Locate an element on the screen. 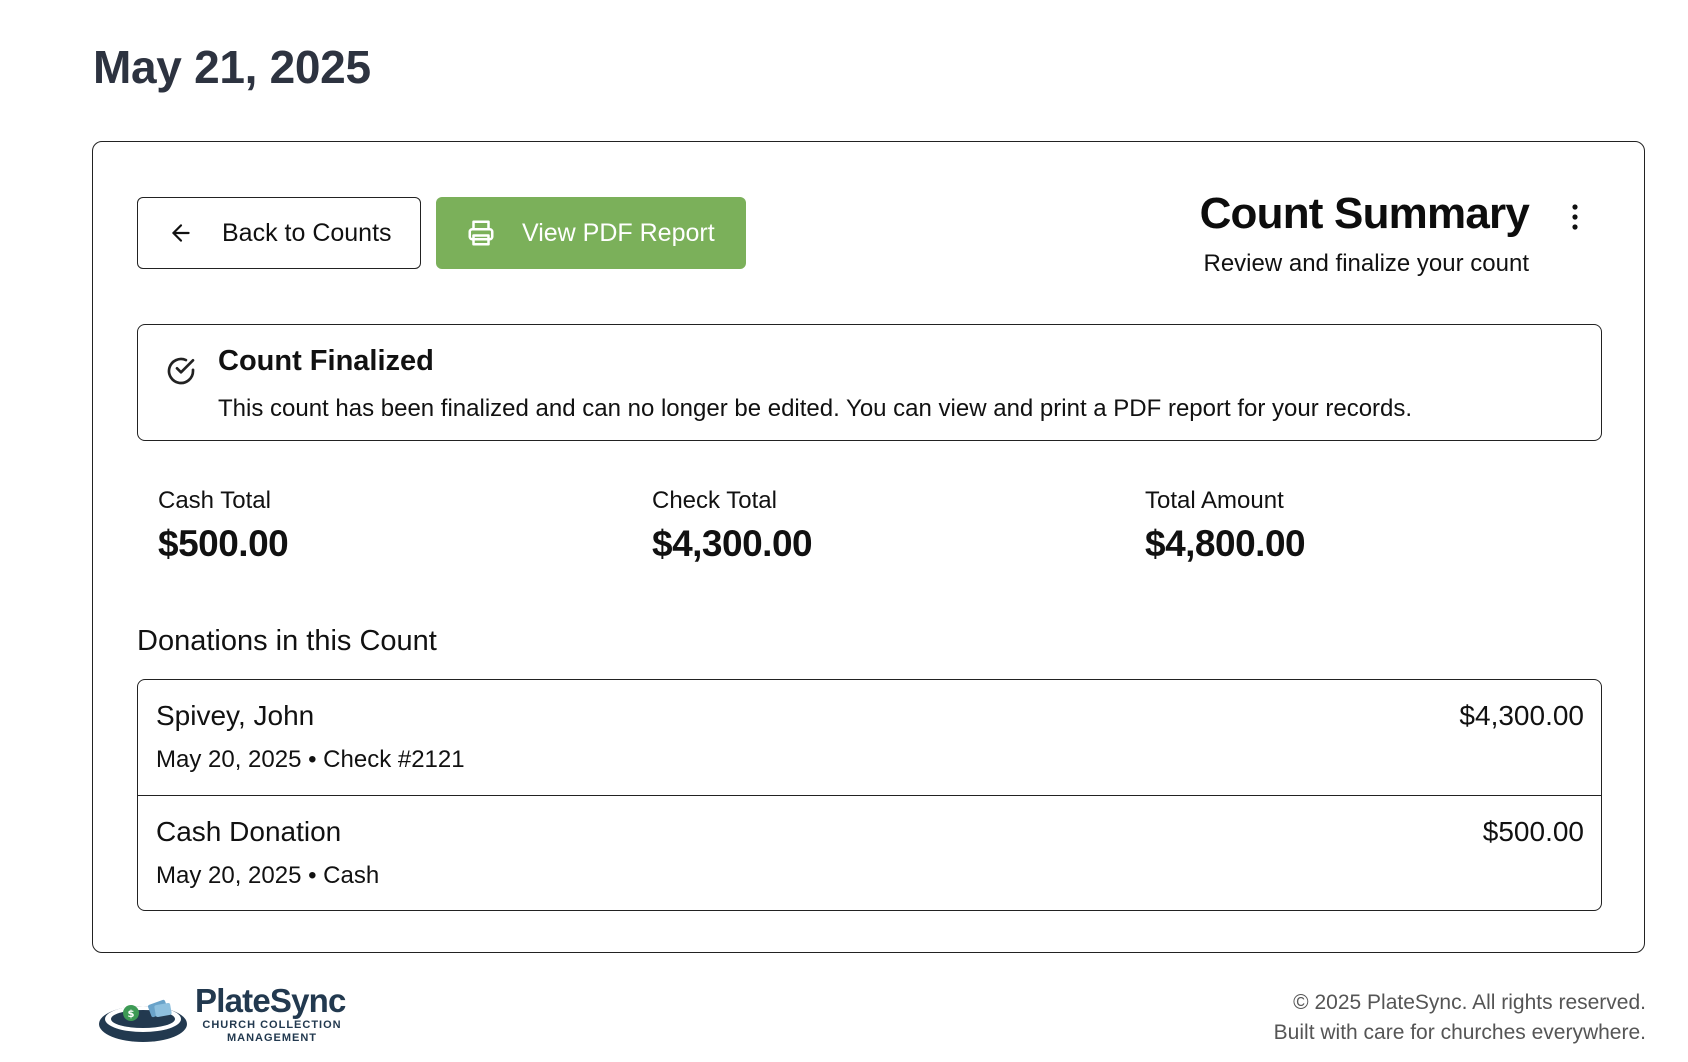 The width and height of the screenshot is (1688, 1062). platesync-logo: $ PlateSync CHURCH COLLECTION MANAGEMENT is located at coordinates (227, 1015).